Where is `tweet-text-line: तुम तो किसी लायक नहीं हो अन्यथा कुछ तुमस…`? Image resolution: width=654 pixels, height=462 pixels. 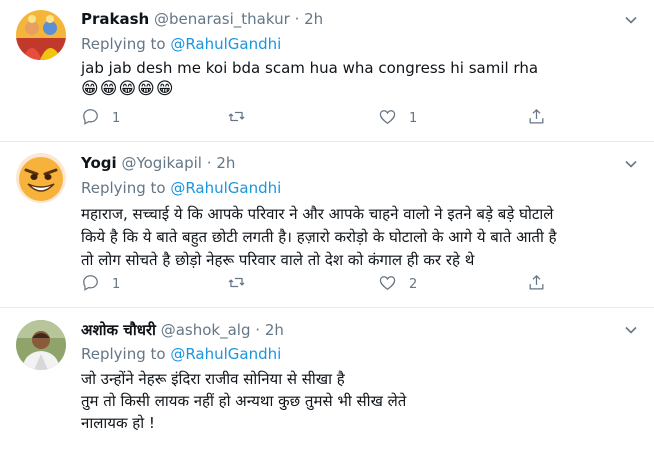
tweet-text-line: तुम तो किसी लायक नहीं हो अन्यथा कुछ तुमस… is located at coordinates (244, 401).